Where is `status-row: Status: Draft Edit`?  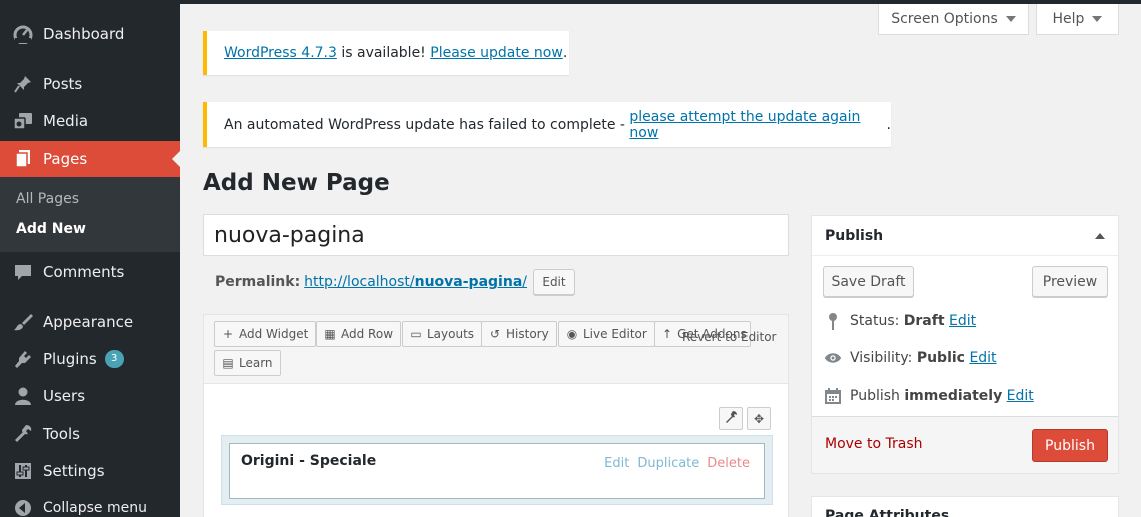 status-row: Status: Draft Edit is located at coordinates (900, 321).